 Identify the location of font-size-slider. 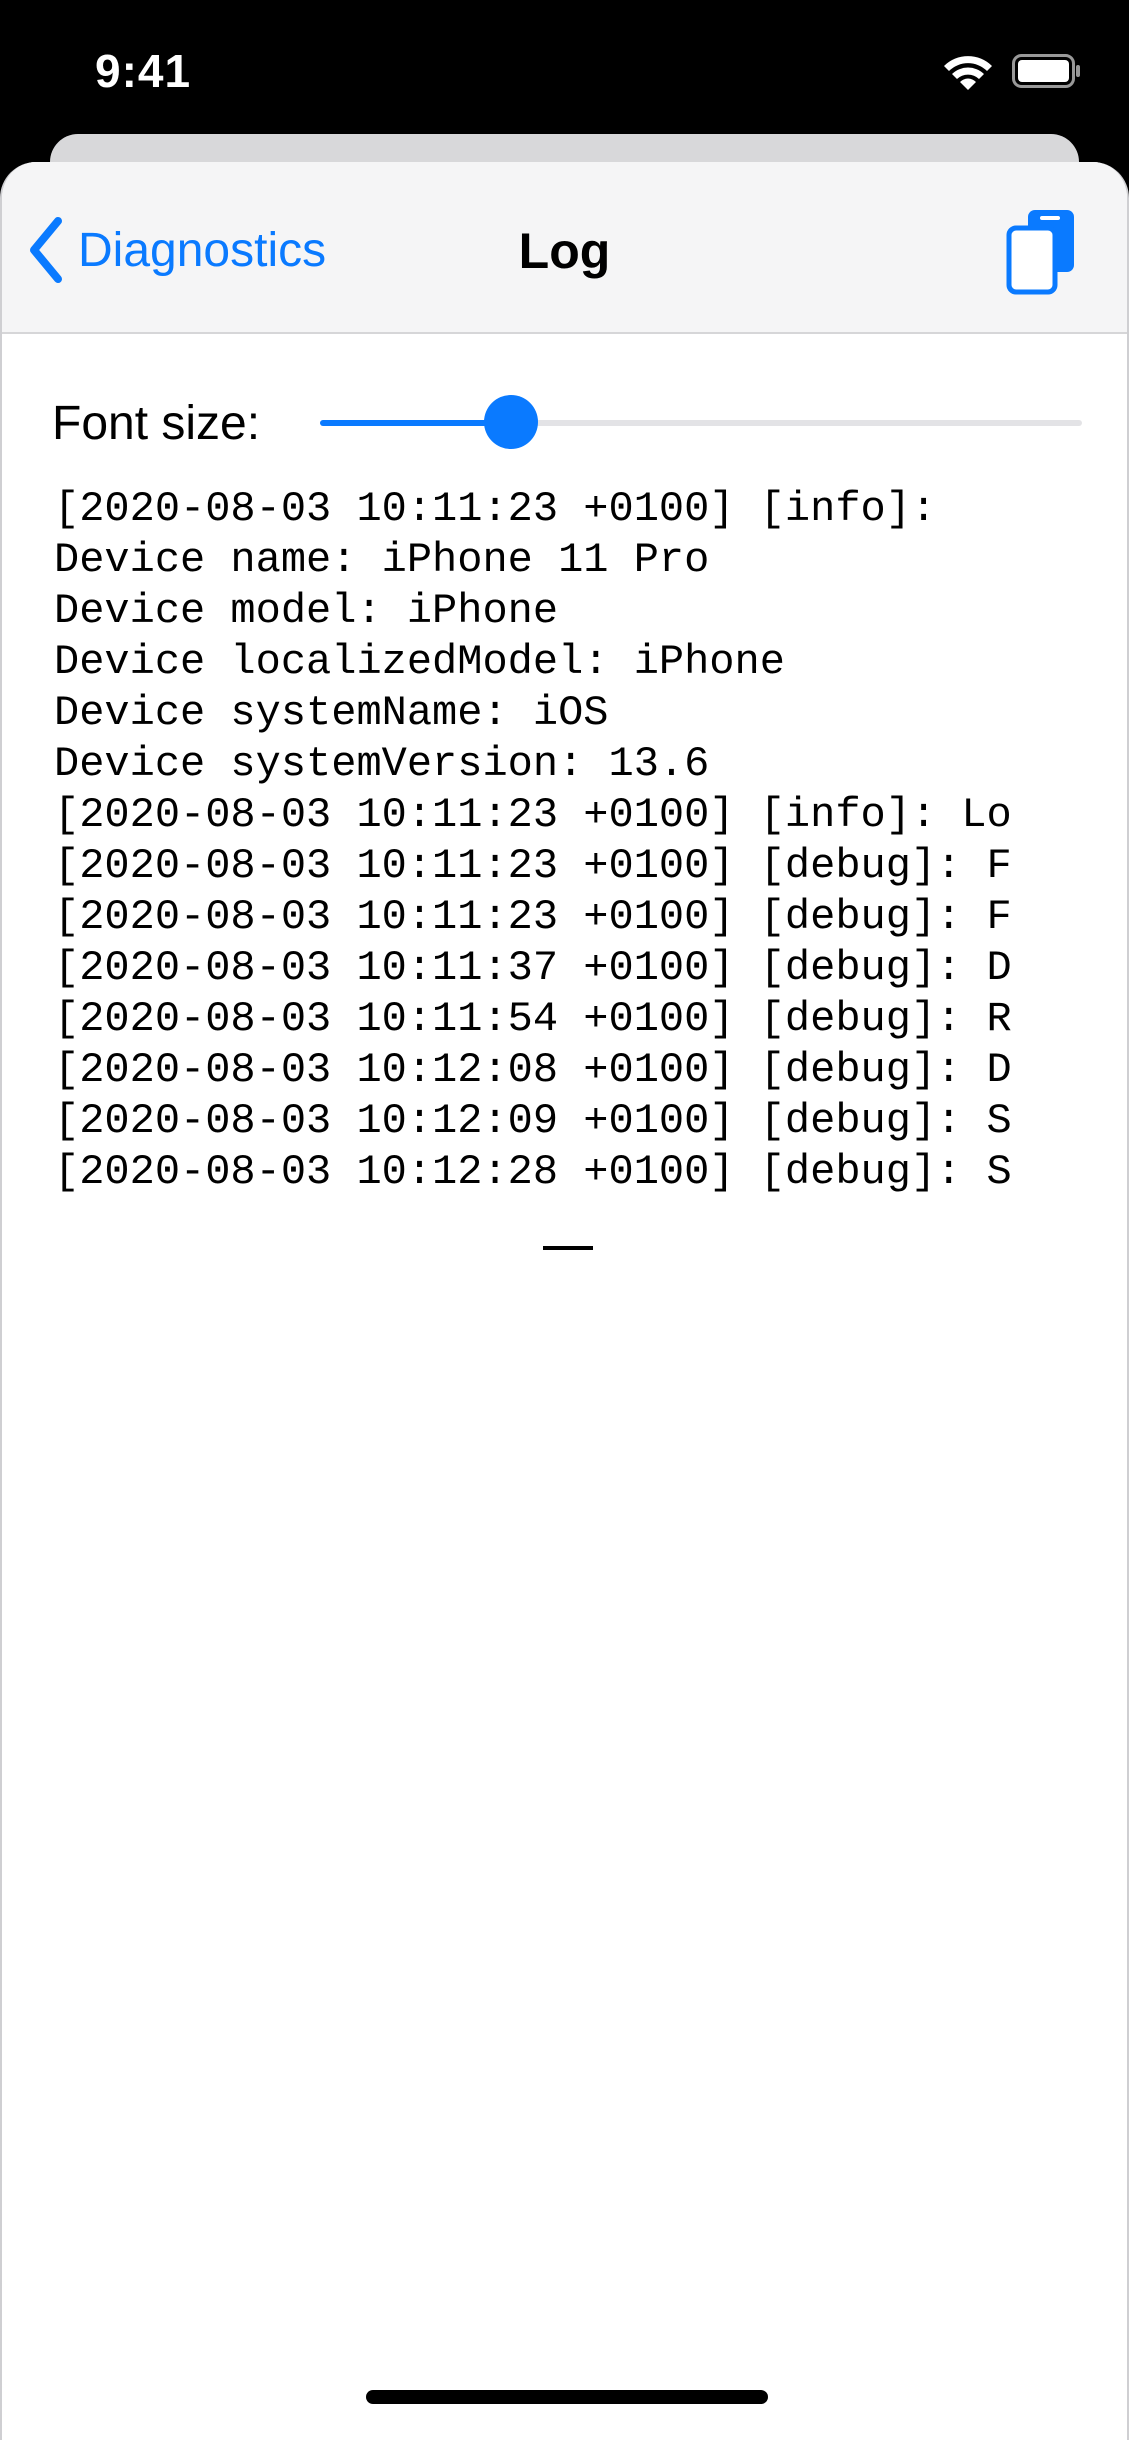
(701, 422).